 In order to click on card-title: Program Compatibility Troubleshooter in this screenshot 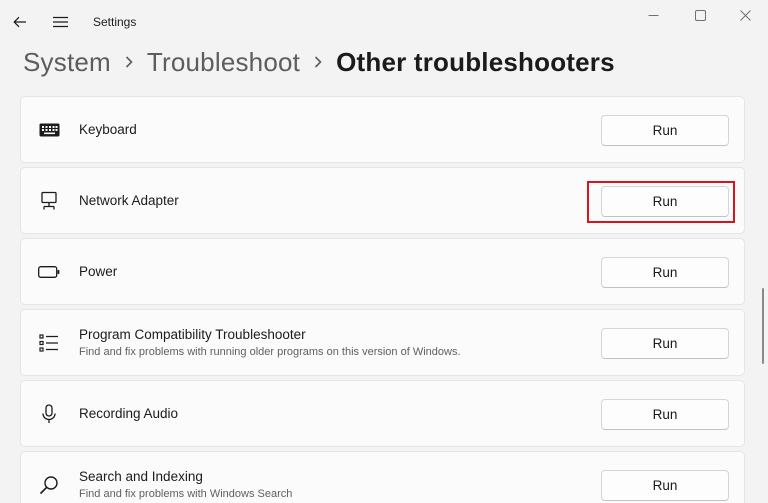, I will do `click(192, 334)`.